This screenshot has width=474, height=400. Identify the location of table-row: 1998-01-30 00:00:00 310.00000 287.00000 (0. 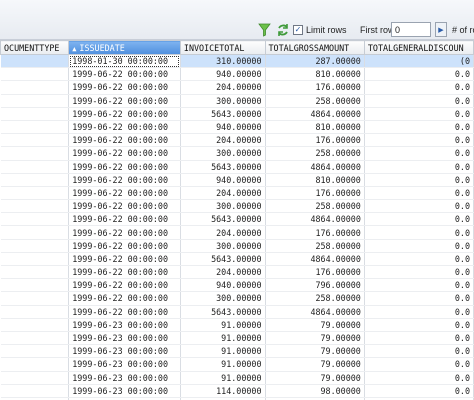
(237, 61).